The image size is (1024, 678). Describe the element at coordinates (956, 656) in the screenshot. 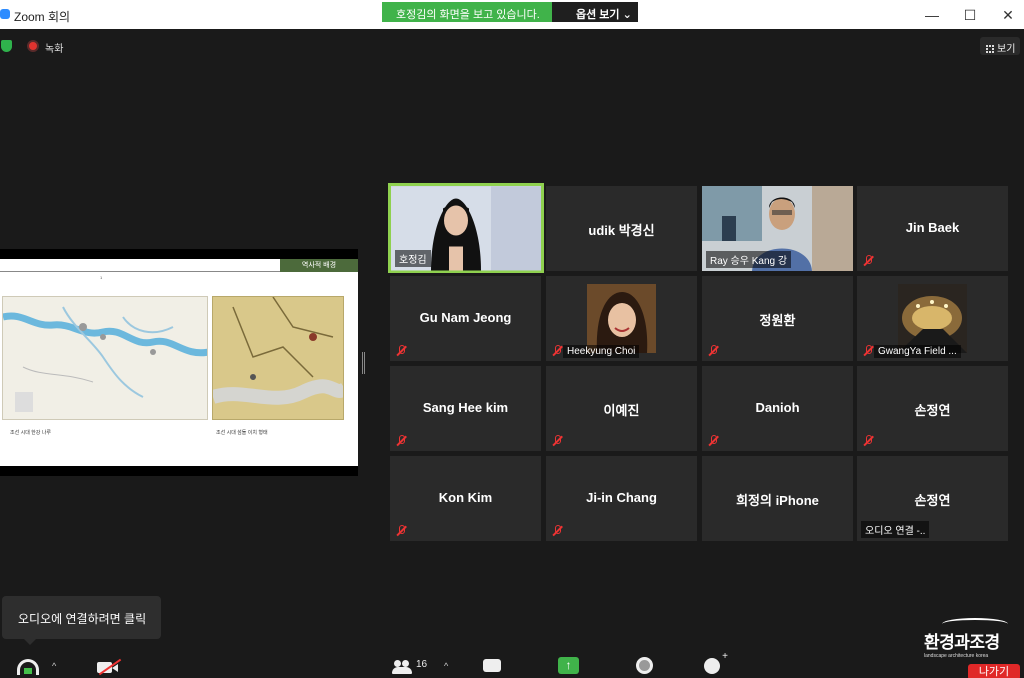

I see `watermark-subtitle: landscape architecture korea` at that location.